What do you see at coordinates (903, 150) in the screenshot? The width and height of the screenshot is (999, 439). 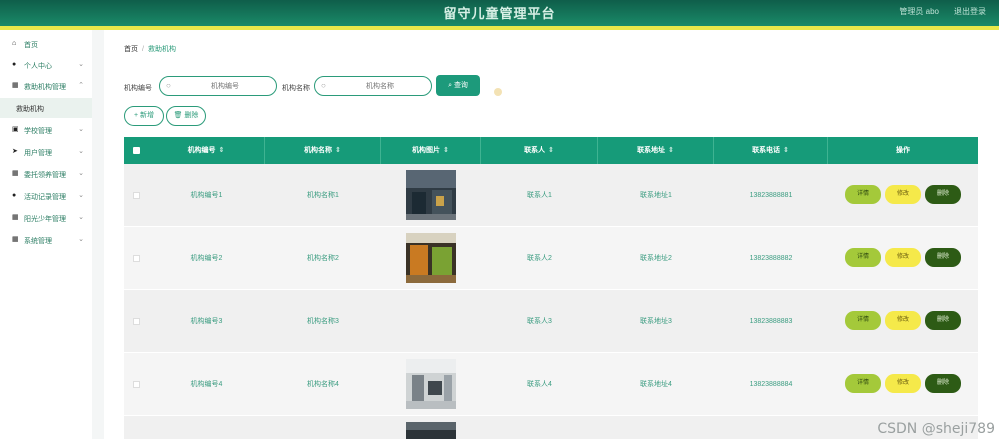 I see `header-label: 操作` at bounding box center [903, 150].